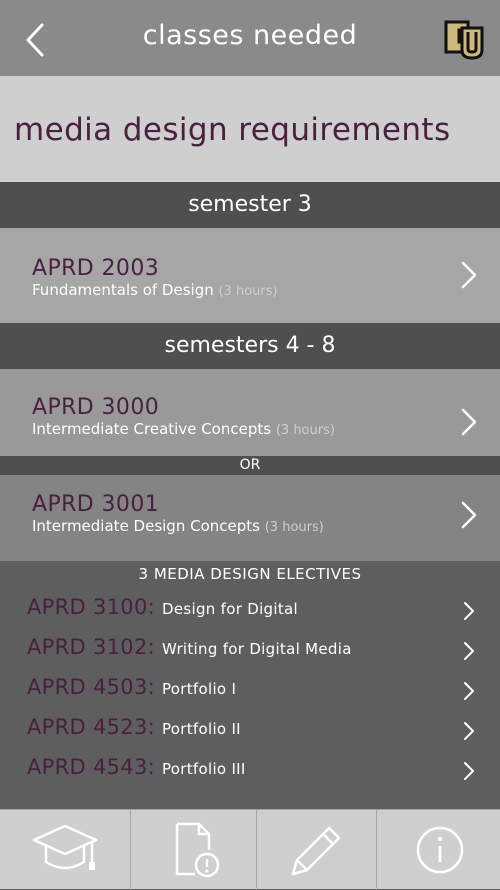  Describe the element at coordinates (250, 689) in the screenshot. I see `elective-row-aprd-4503: APRD 4503: Portfolio I` at that location.